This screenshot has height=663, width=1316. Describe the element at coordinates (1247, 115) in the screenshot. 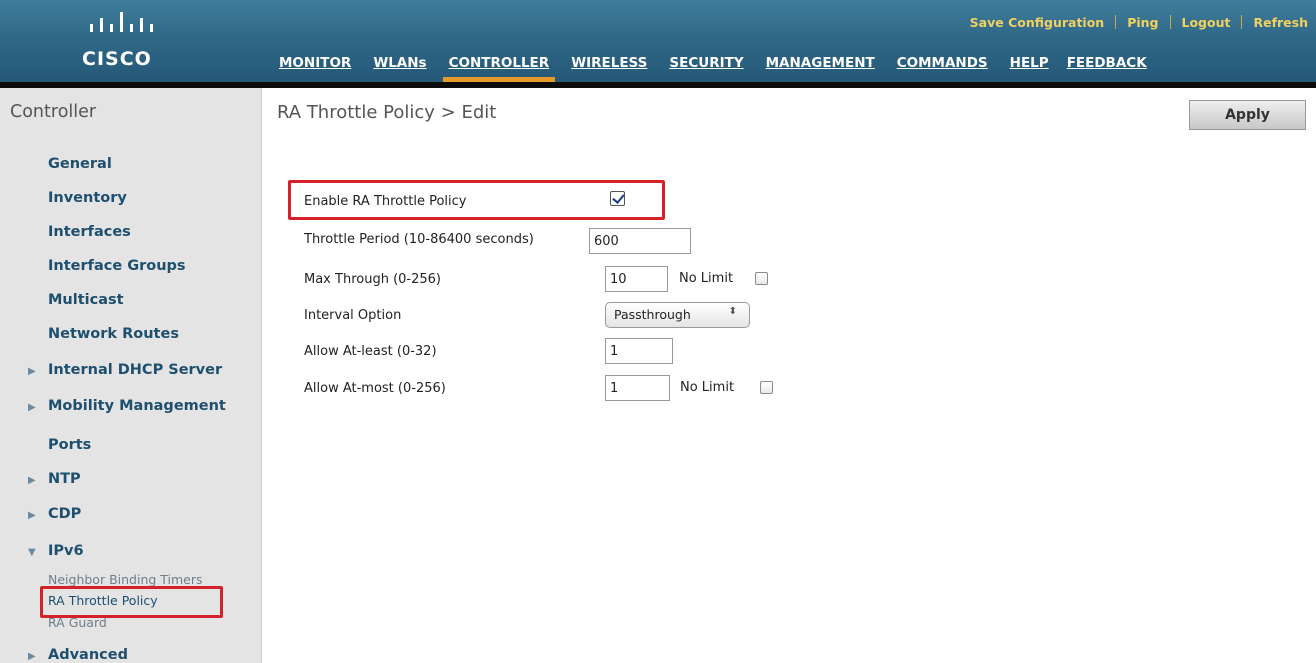

I see `apply-button: Apply` at that location.